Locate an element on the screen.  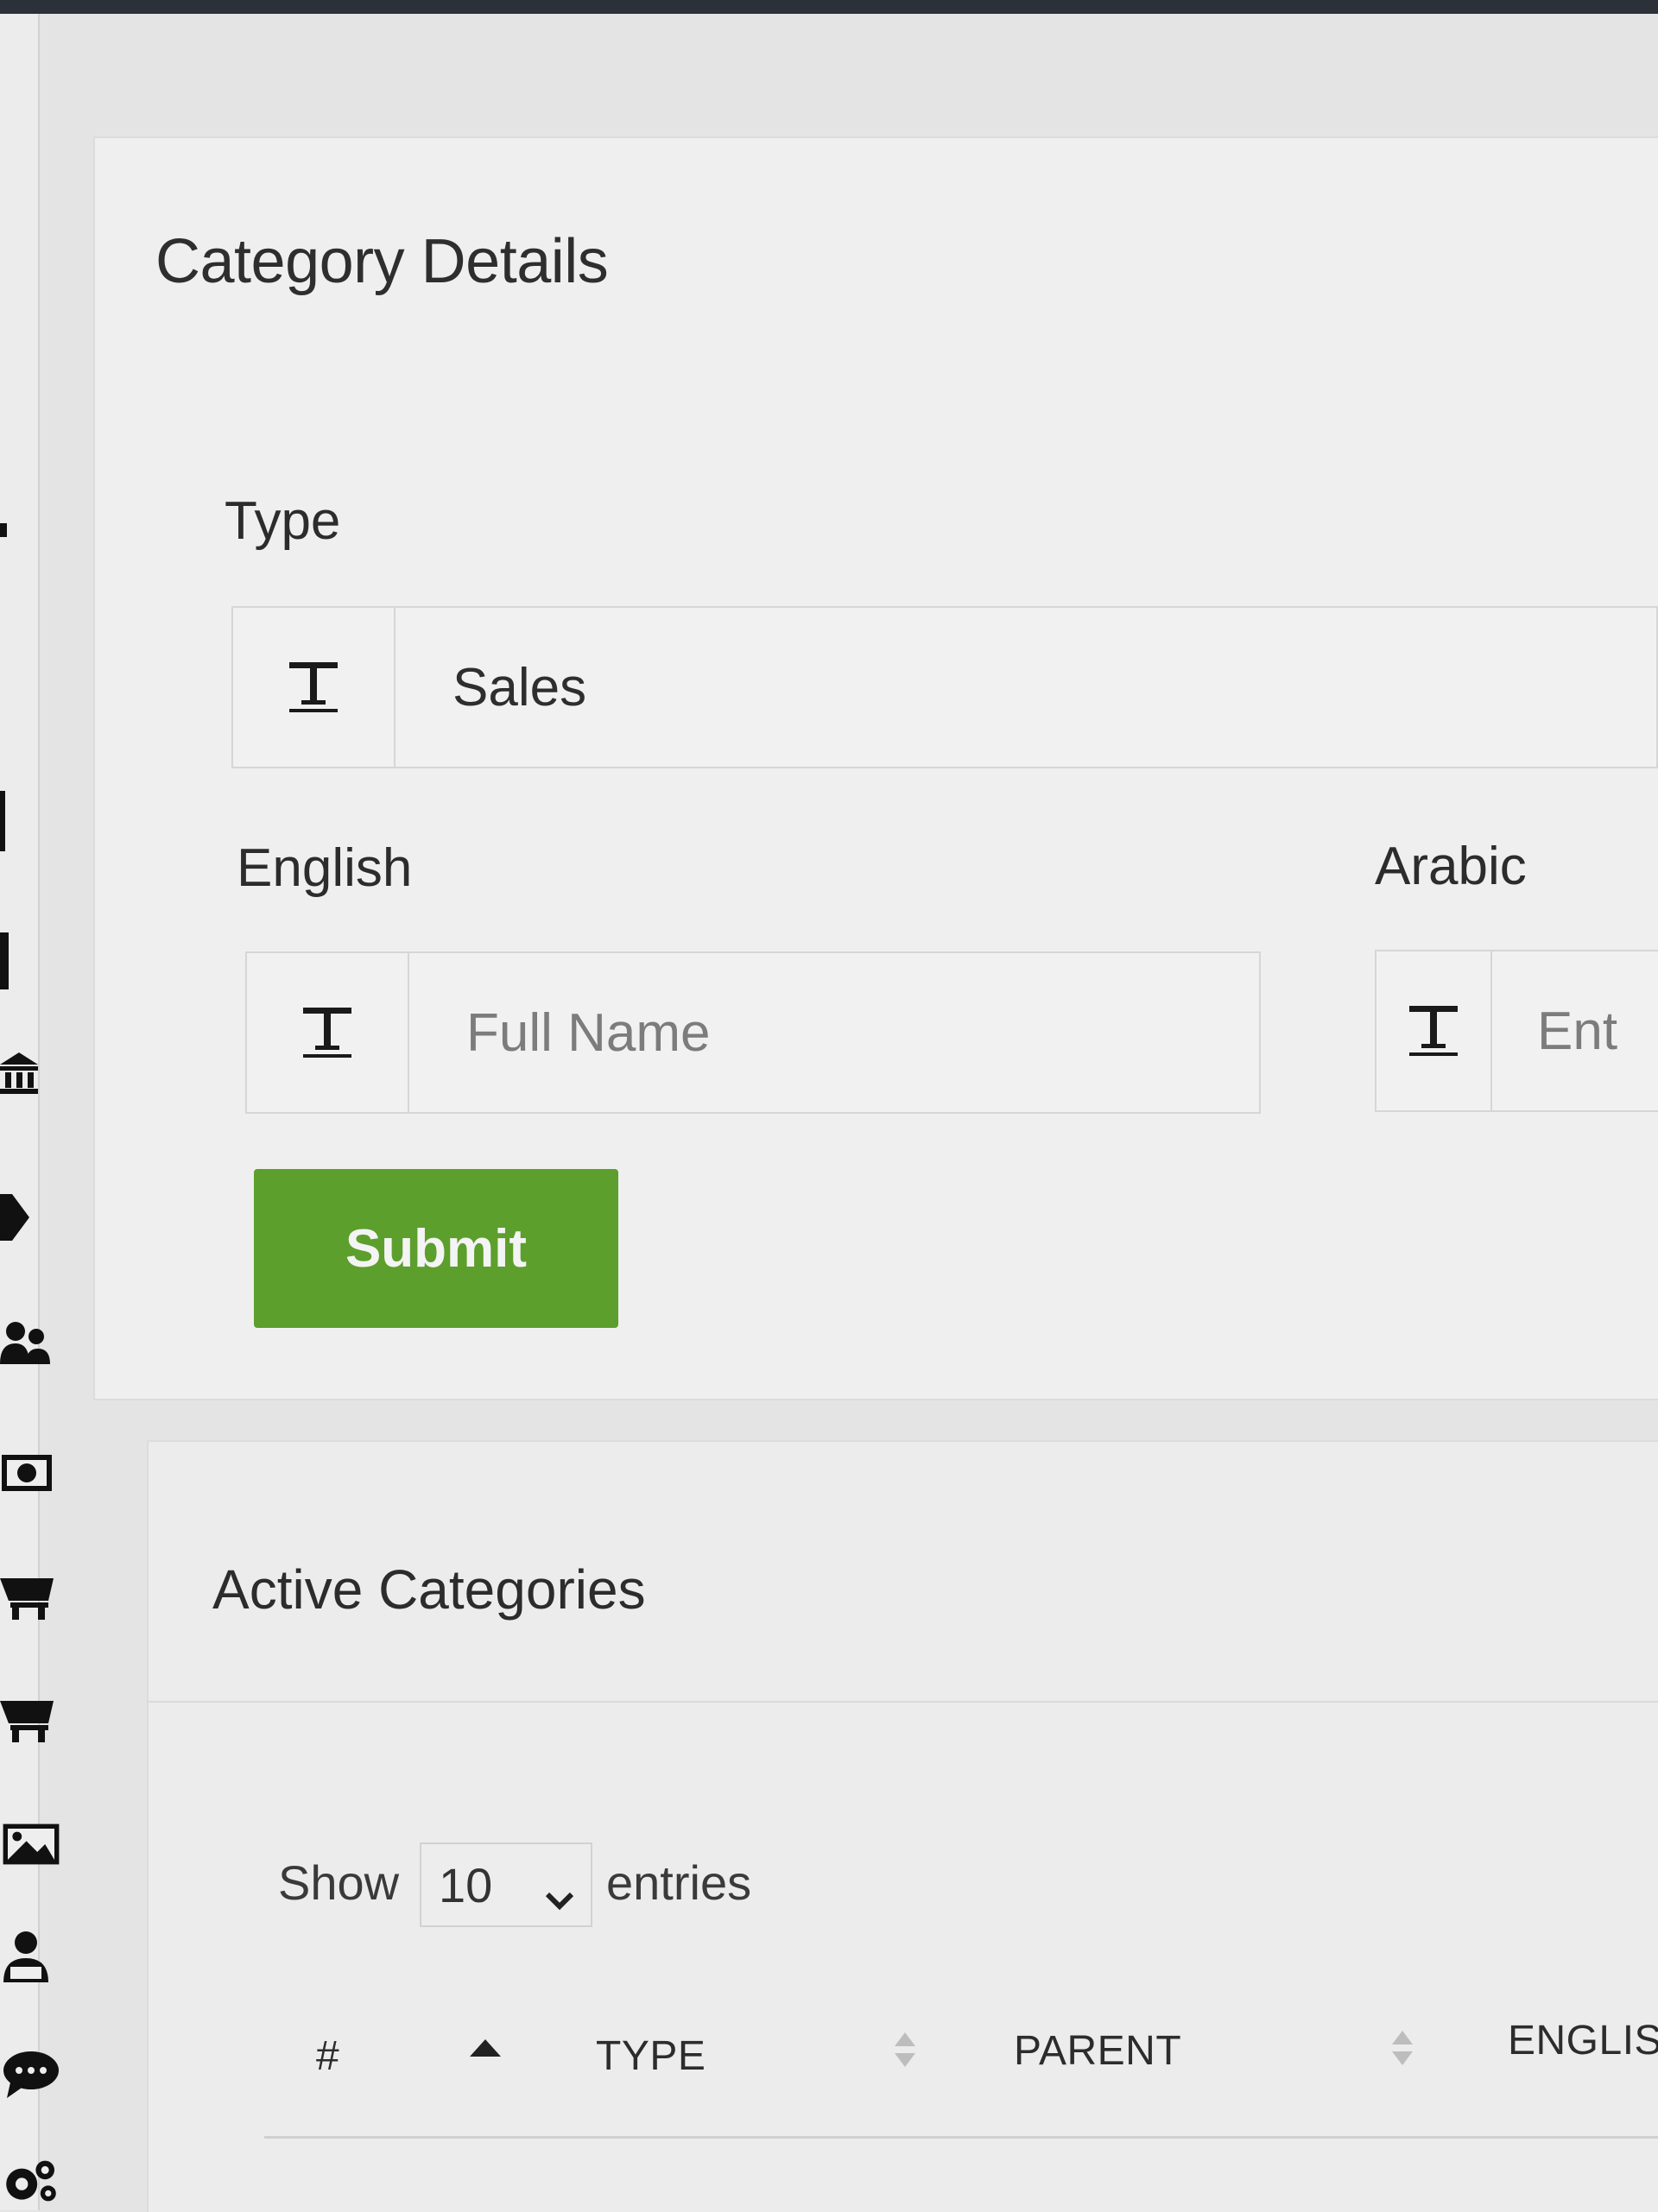
image-icon is located at coordinates (31, 1844).